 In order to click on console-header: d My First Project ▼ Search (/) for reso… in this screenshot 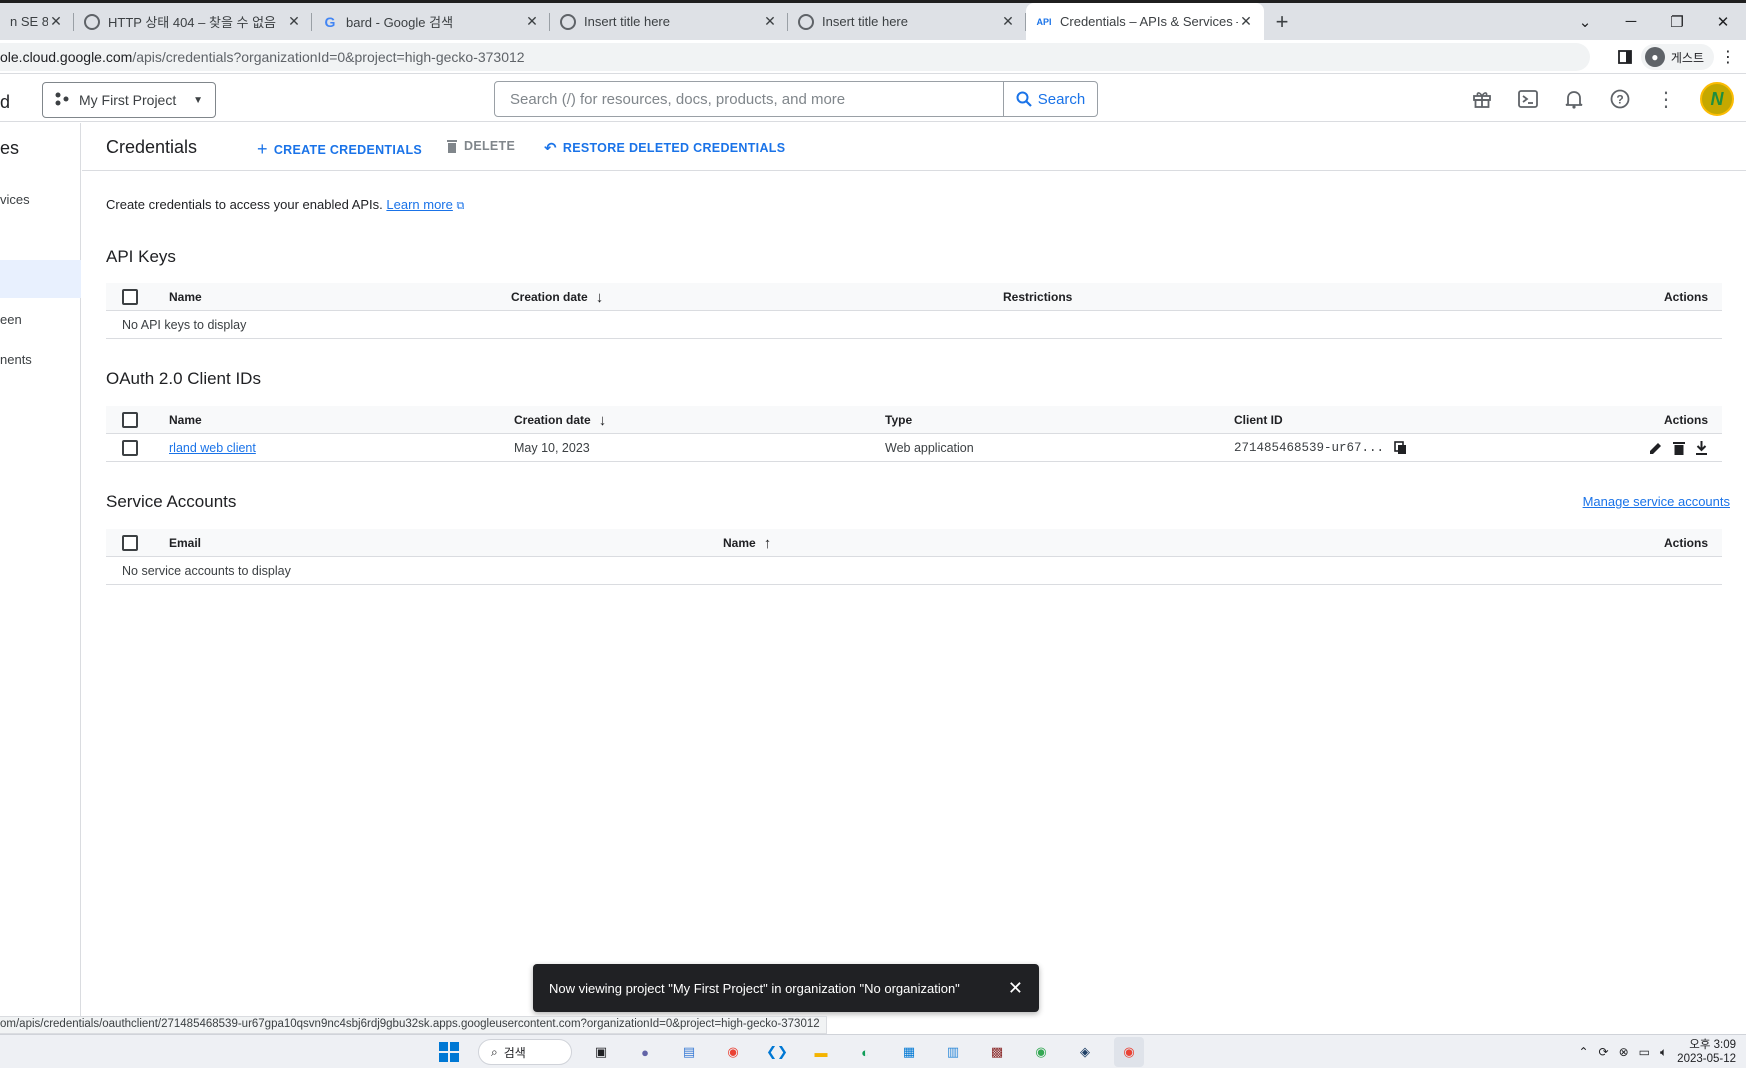, I will do `click(873, 98)`.